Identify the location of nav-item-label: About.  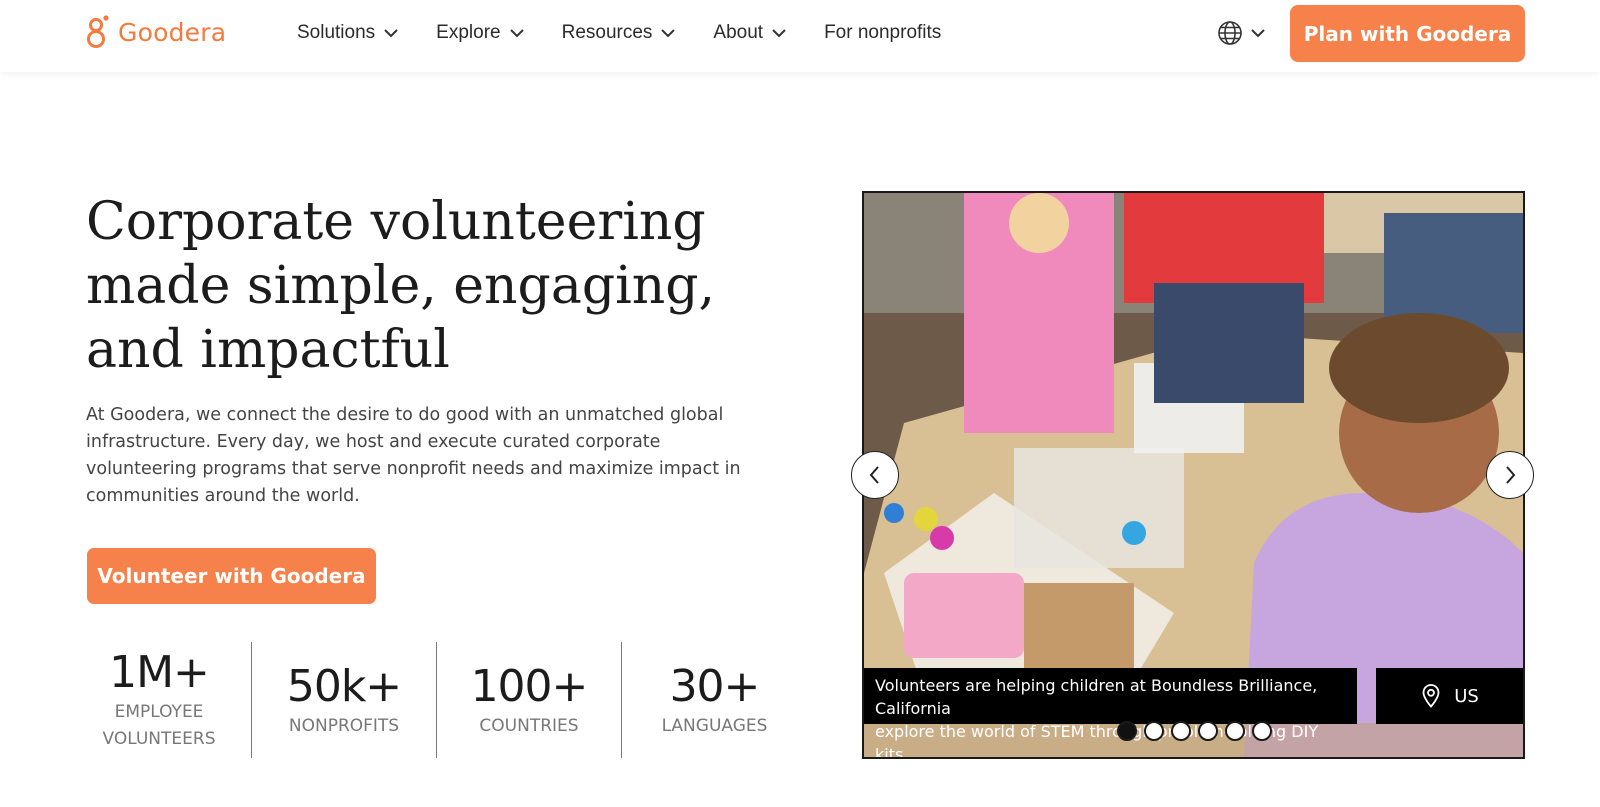
(738, 32).